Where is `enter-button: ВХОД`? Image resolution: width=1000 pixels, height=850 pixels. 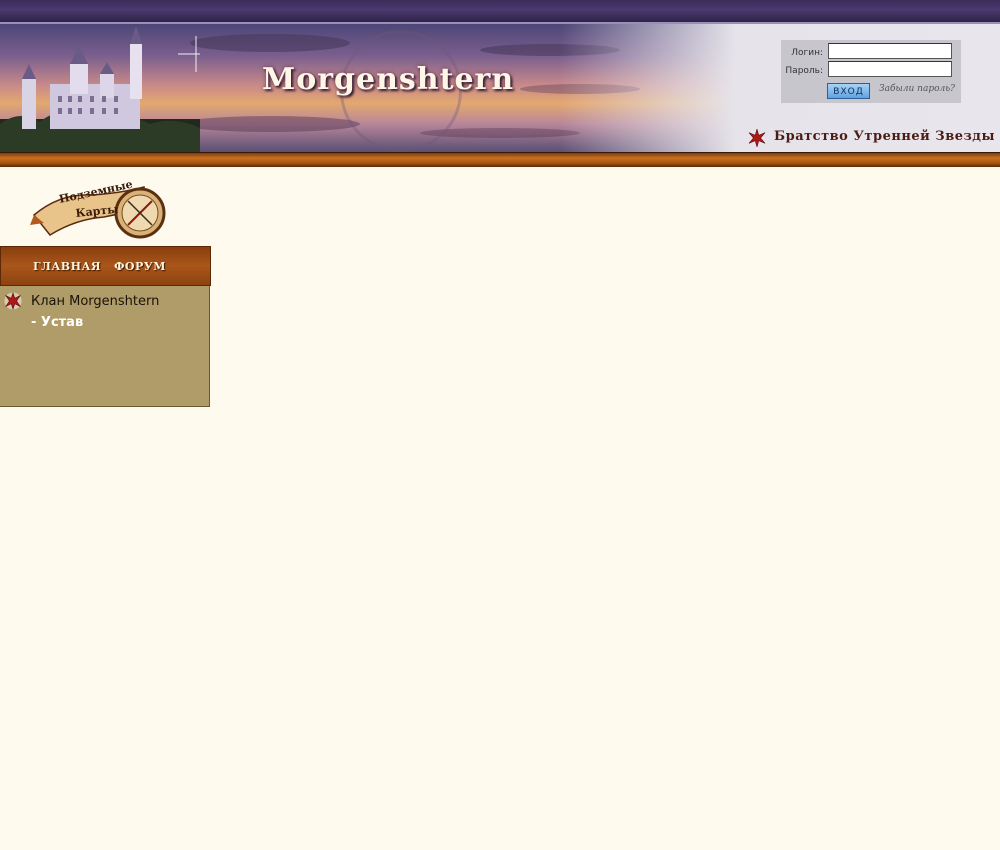 enter-button: ВХОД is located at coordinates (848, 91).